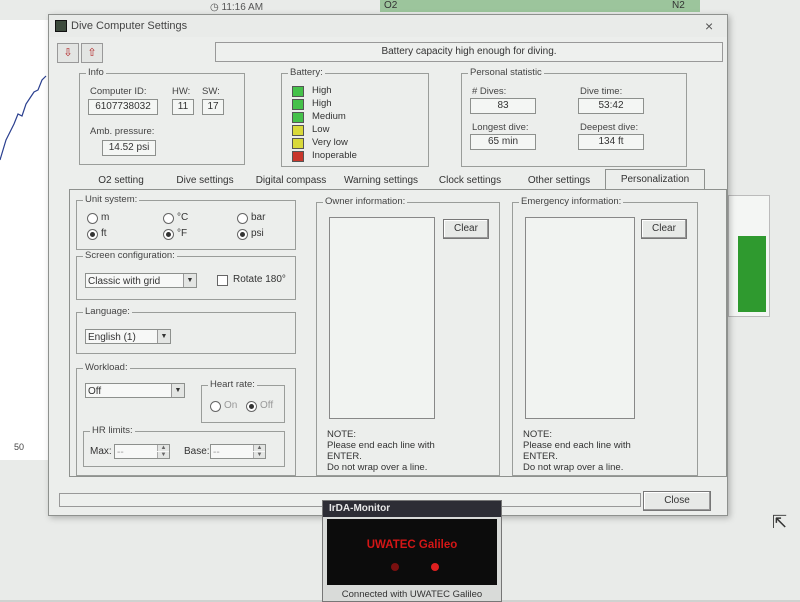 This screenshot has width=800, height=602. What do you see at coordinates (330, 142) in the screenshot?
I see `battery-level-label: Very low` at bounding box center [330, 142].